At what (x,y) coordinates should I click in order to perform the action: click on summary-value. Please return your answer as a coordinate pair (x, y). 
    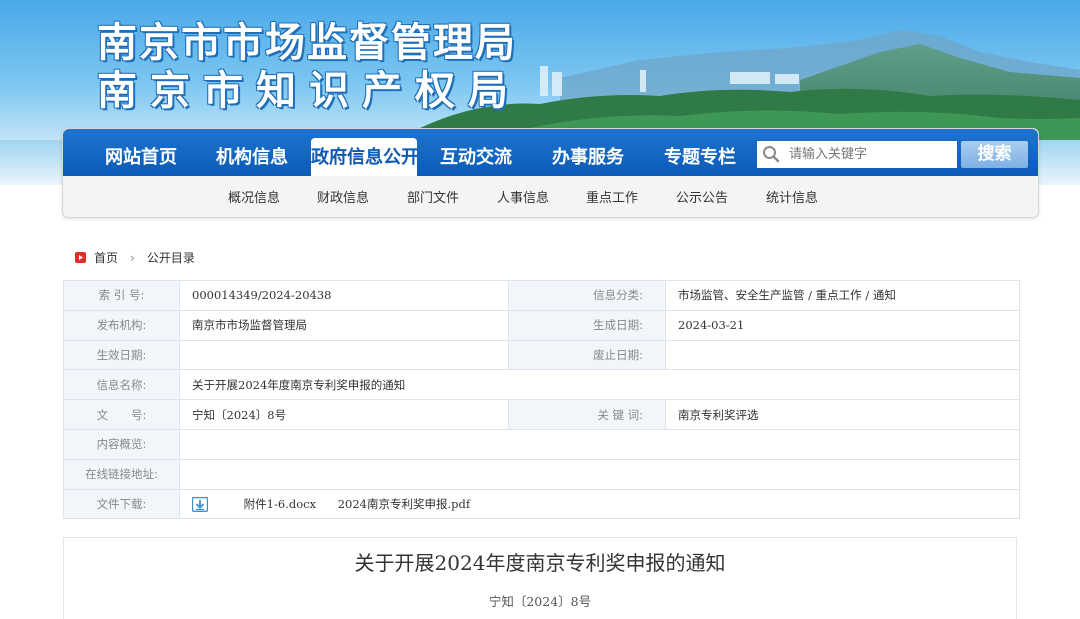
    Looking at the image, I should click on (599, 444).